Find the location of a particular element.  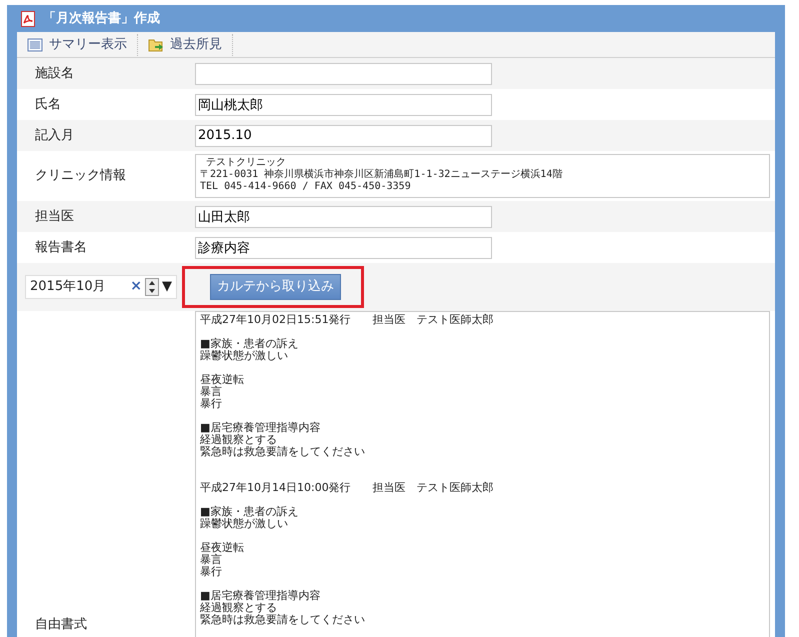

field-label: 自由書式 is located at coordinates (61, 625).